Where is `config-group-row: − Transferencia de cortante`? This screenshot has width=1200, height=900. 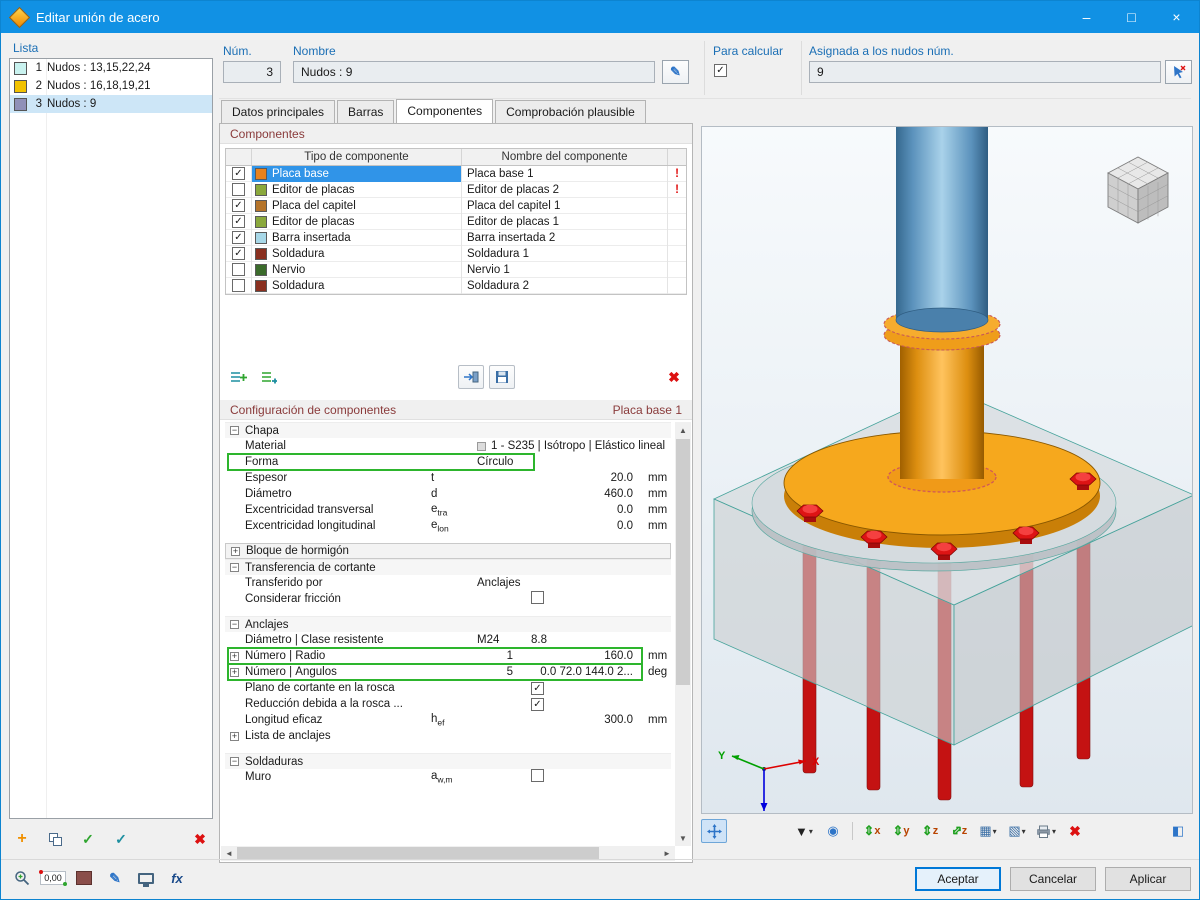
config-group-row: − Transferencia de cortante is located at coordinates (448, 567).